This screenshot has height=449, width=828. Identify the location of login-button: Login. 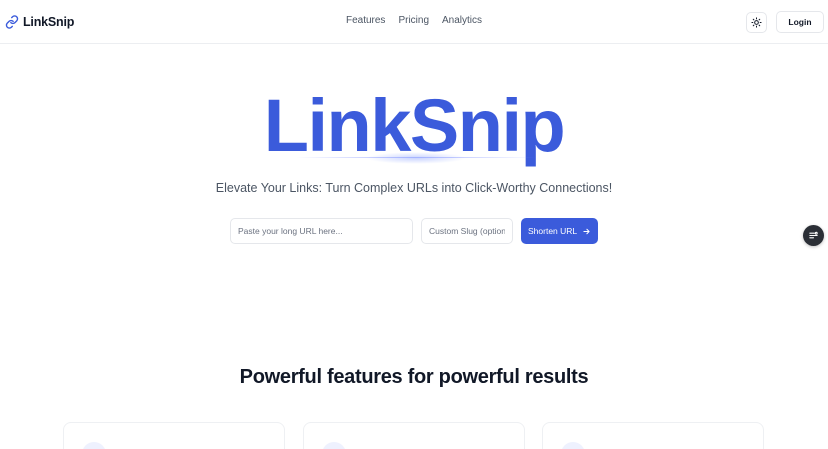
(800, 22).